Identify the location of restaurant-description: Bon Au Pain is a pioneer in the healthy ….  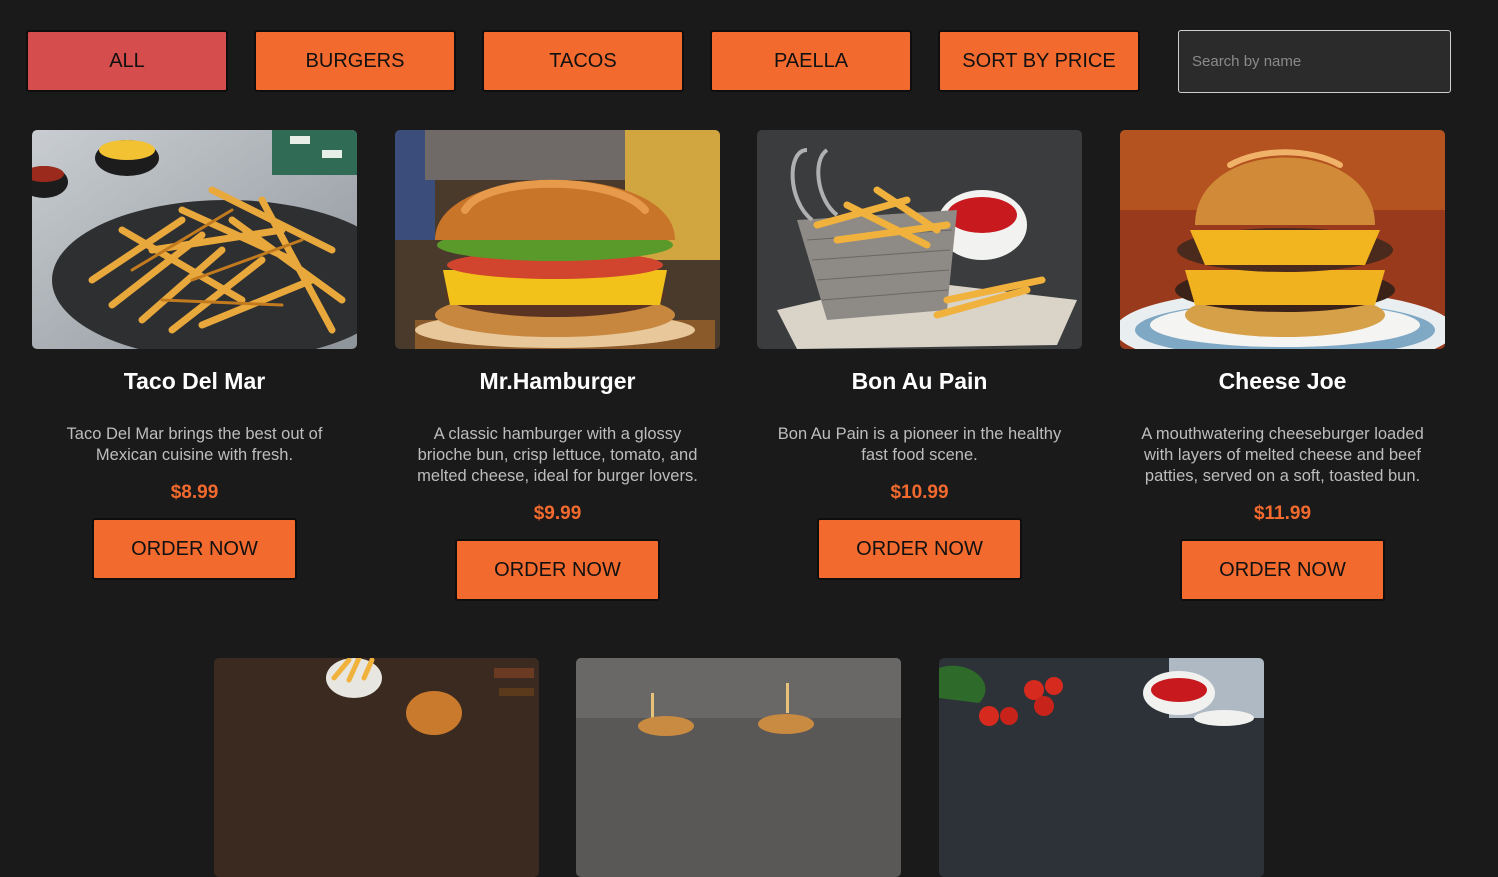
(919, 444).